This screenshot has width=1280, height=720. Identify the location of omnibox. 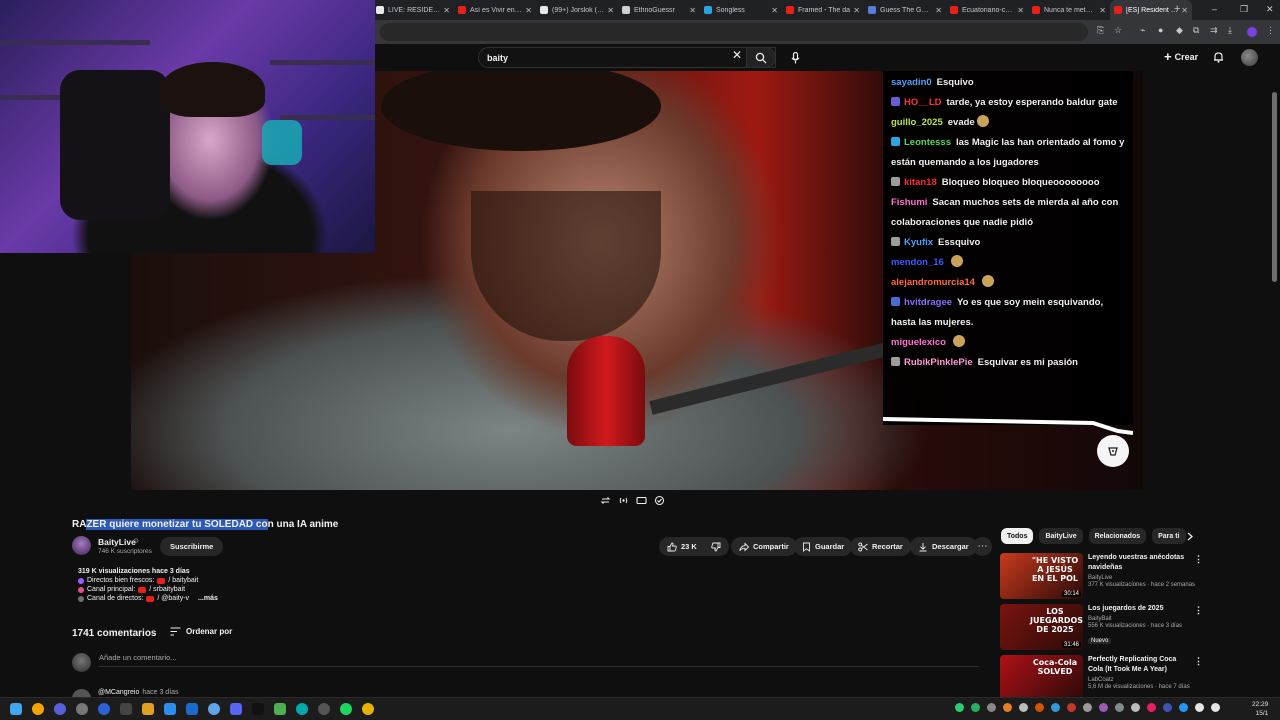
(734, 32).